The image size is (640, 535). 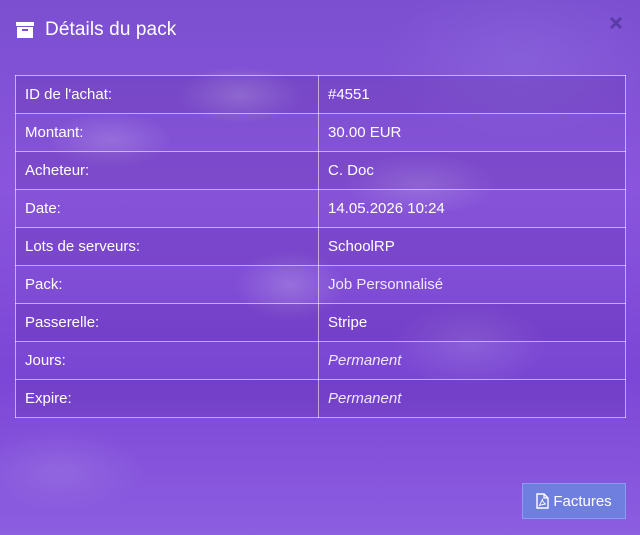 I want to click on invoices-button: Factures, so click(x=574, y=501).